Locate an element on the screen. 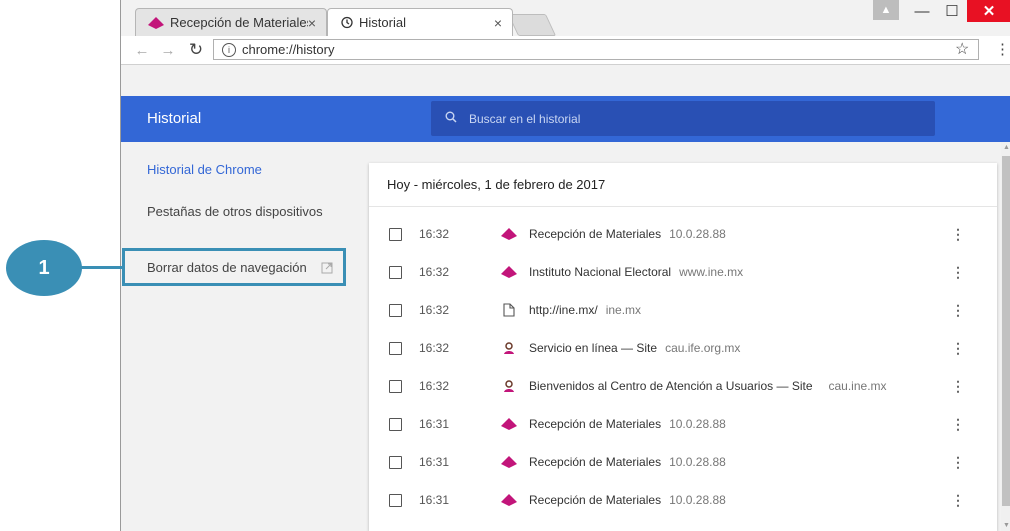  history-row: 16:32 http://ine.mx/ine.mx ⋮ is located at coordinates (683, 310).